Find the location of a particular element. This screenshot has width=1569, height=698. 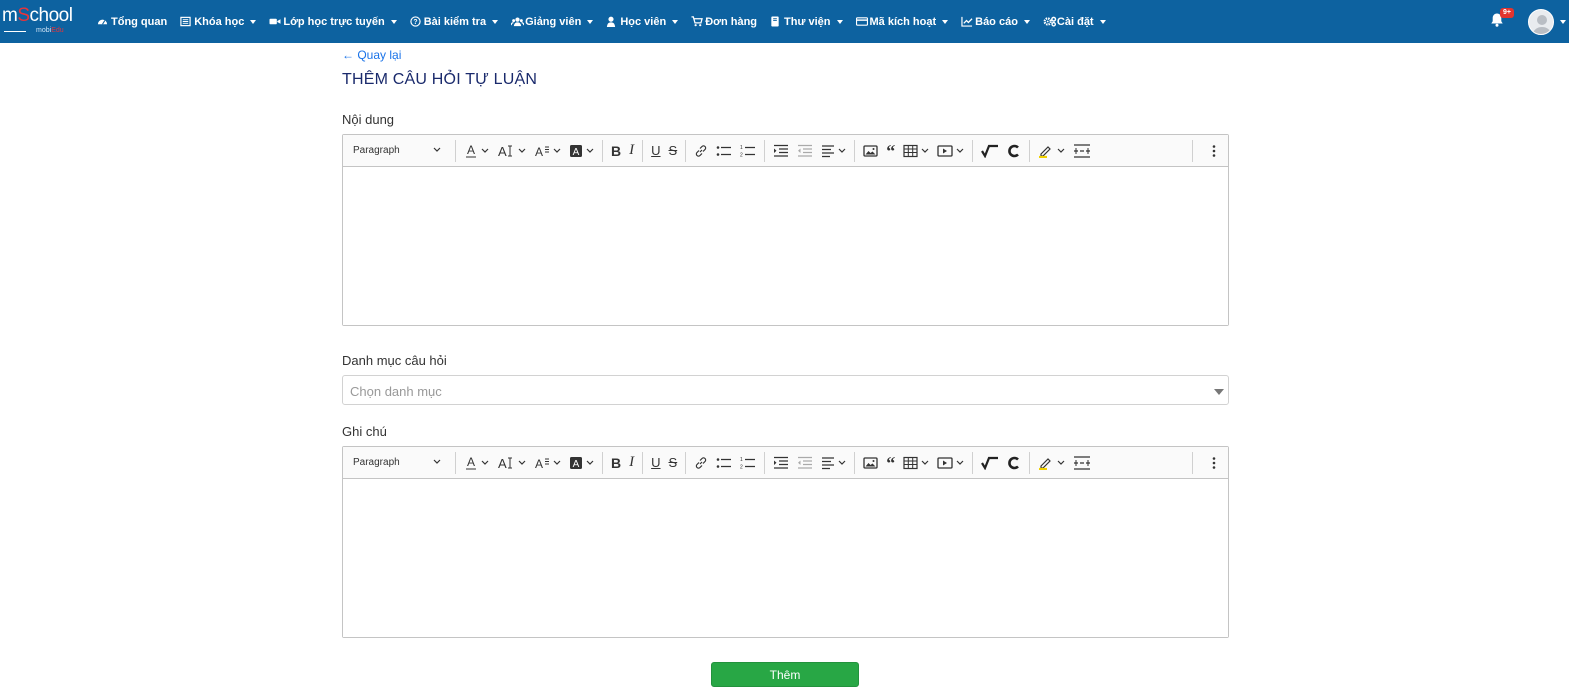

nav-item-users: Giảng viên is located at coordinates (552, 21).